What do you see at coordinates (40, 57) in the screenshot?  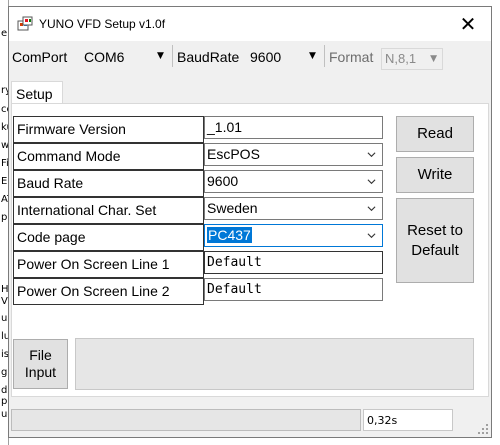 I see `comport-label: ComPort` at bounding box center [40, 57].